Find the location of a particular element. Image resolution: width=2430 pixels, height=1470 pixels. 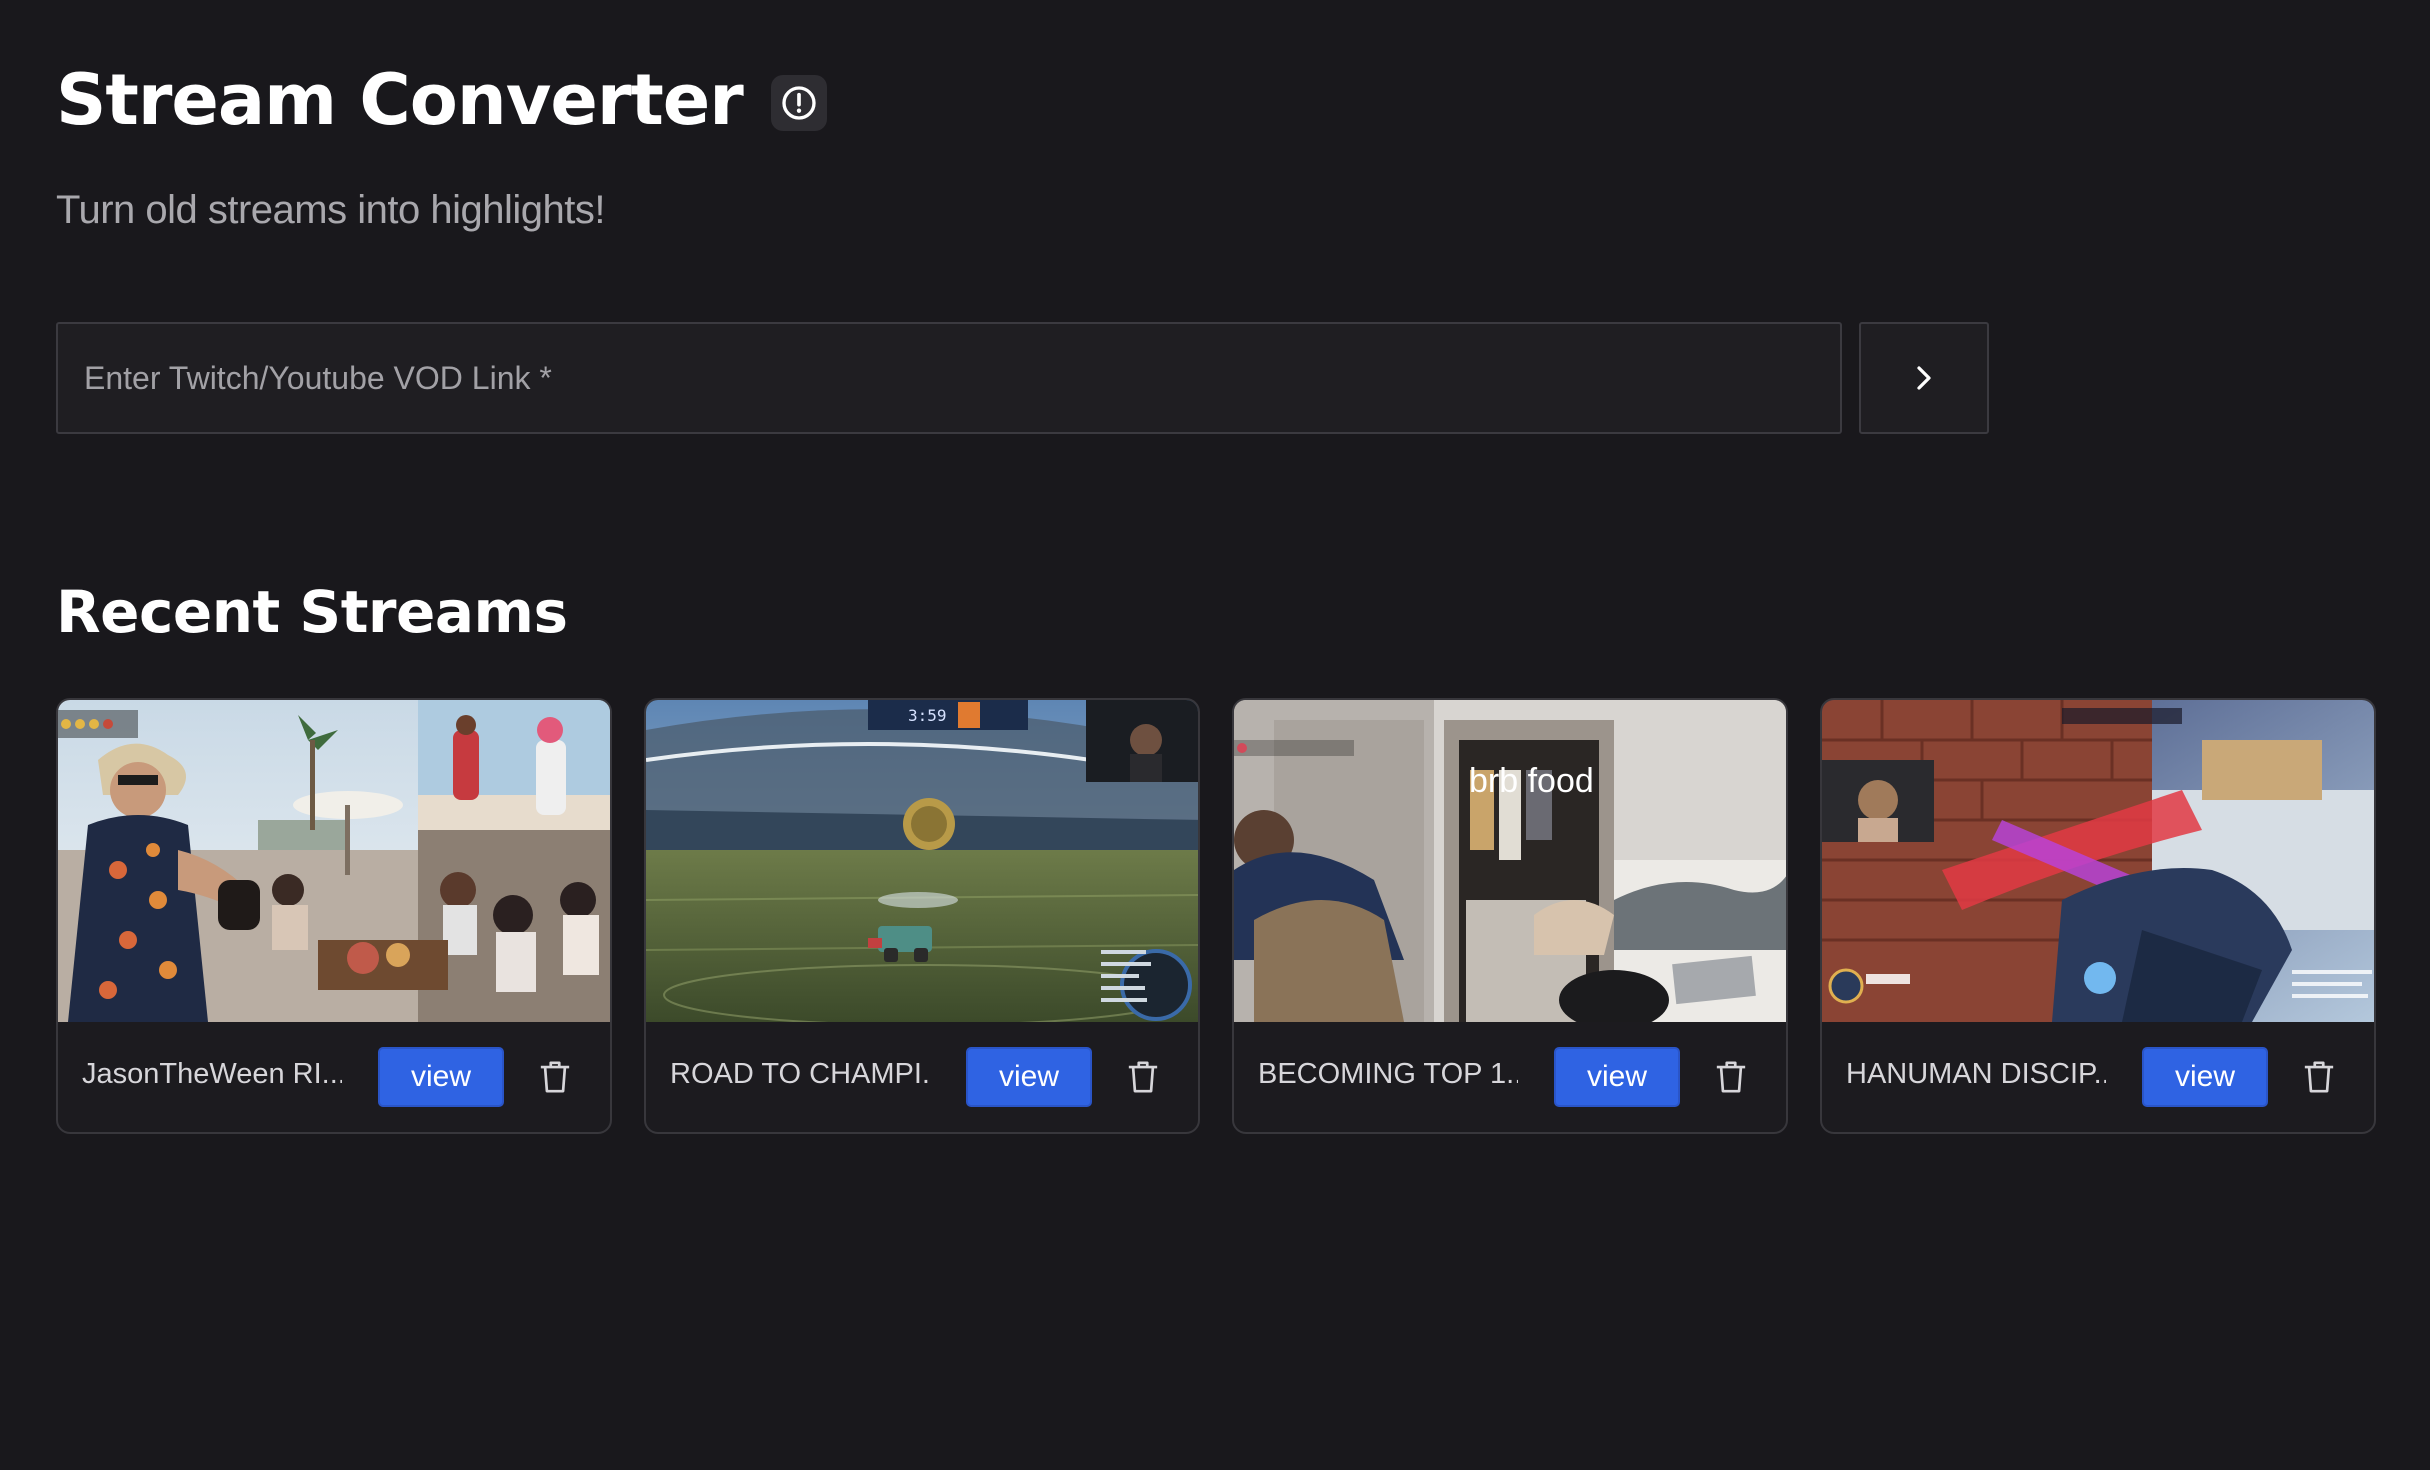

info-circle-icon is located at coordinates (799, 103).